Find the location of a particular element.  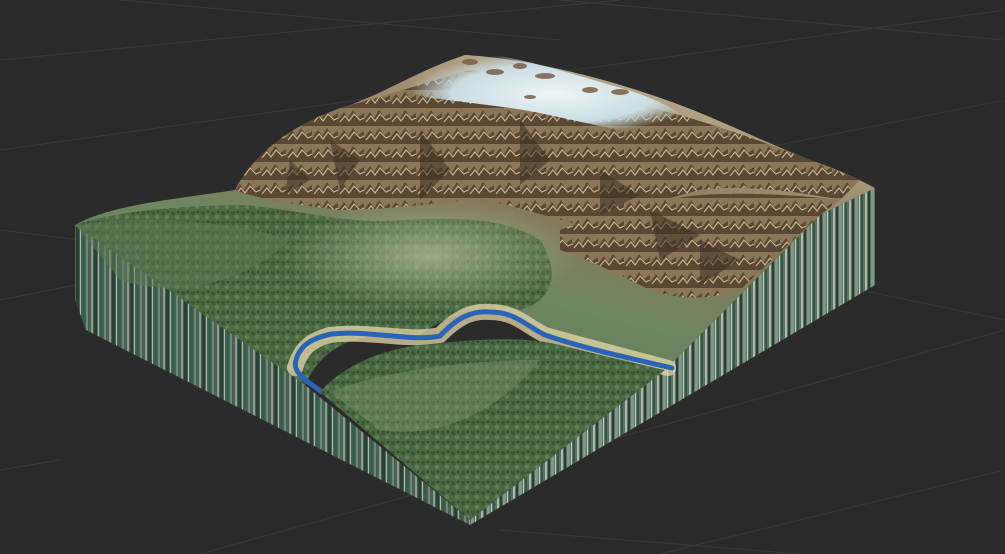

terrain-valley-floor is located at coordinates (430, 255).